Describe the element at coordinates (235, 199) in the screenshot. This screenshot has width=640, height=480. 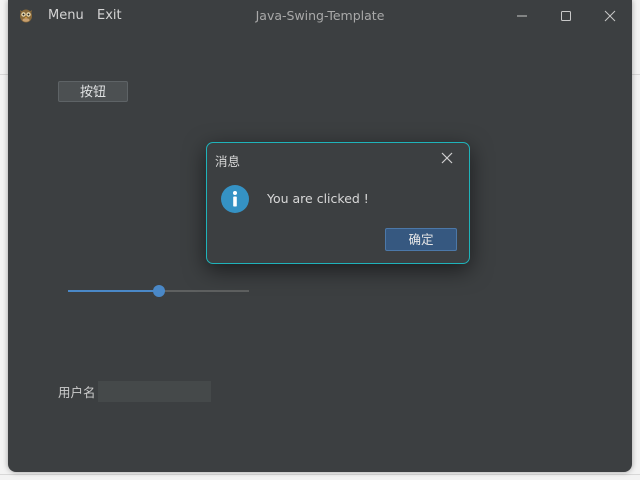
I see `information-icon` at that location.